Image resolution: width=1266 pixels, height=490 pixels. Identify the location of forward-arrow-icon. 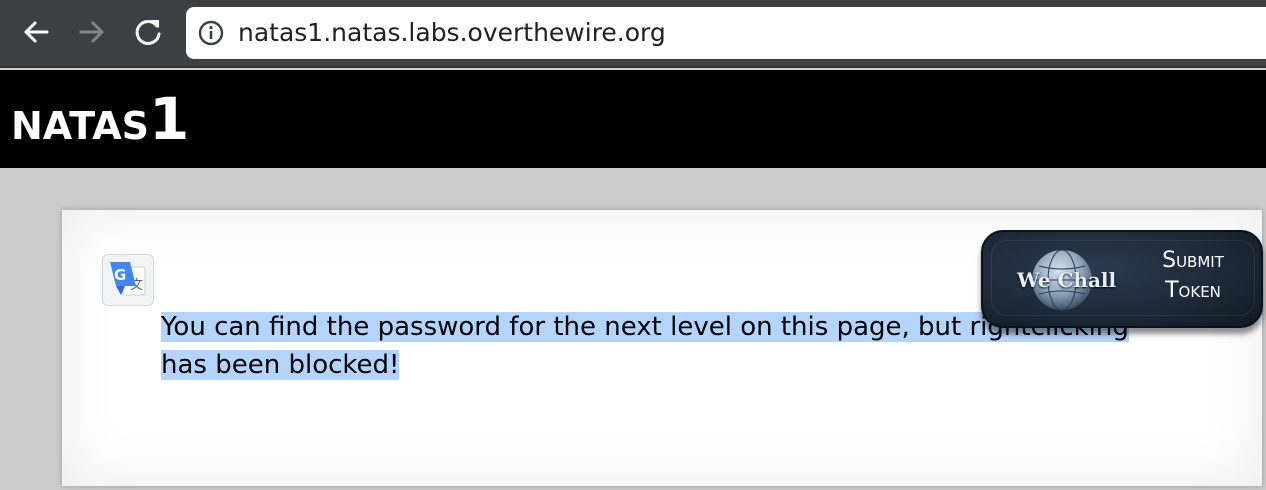
(92, 32).